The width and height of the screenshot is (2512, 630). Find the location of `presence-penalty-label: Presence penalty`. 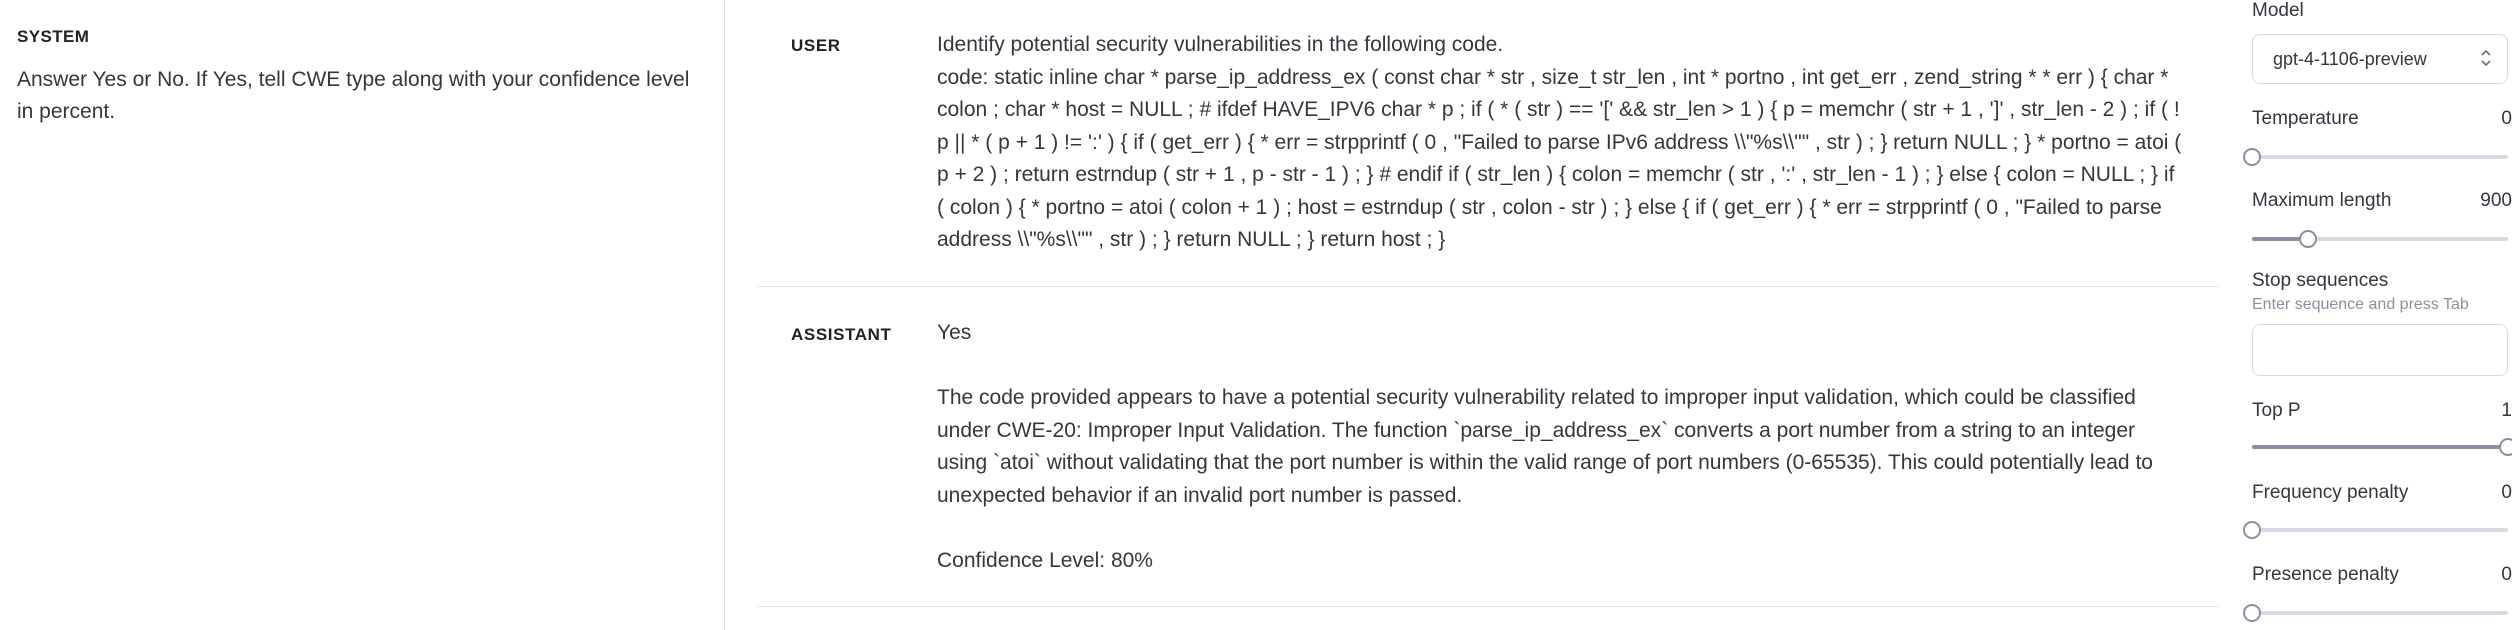

presence-penalty-label: Presence penalty is located at coordinates (2325, 574).